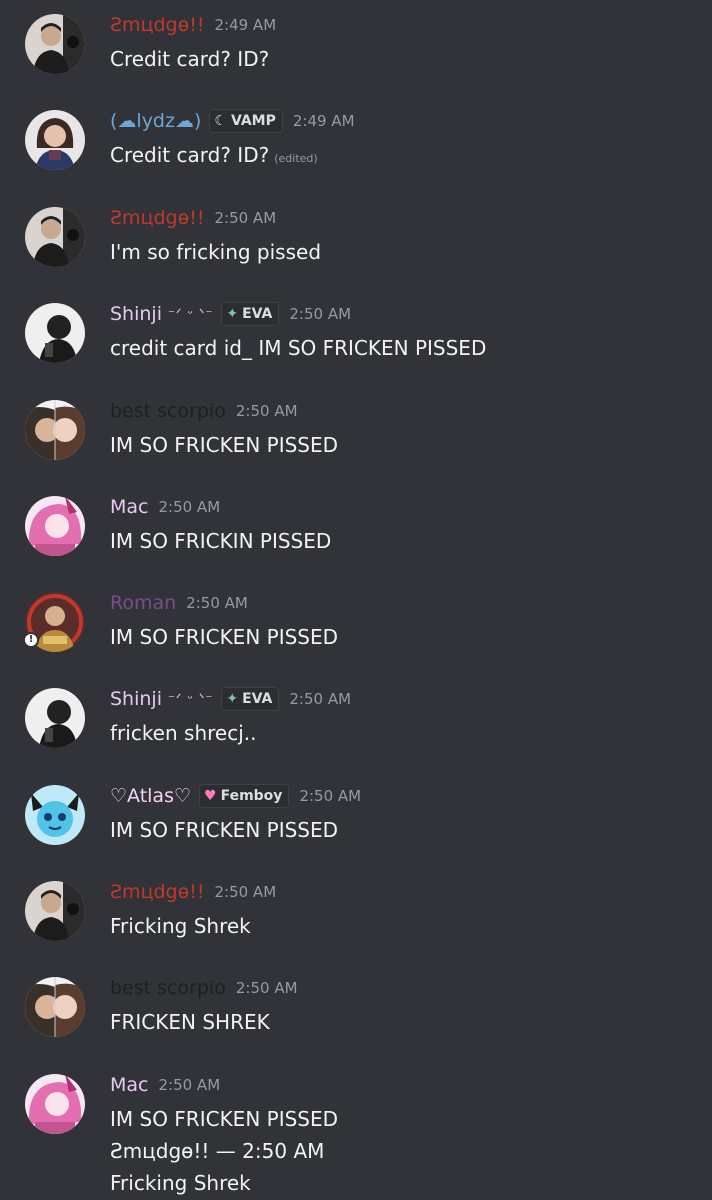  I want to click on message-header: Ƨmцdgɵ!! 2:49 AM, so click(193, 25).